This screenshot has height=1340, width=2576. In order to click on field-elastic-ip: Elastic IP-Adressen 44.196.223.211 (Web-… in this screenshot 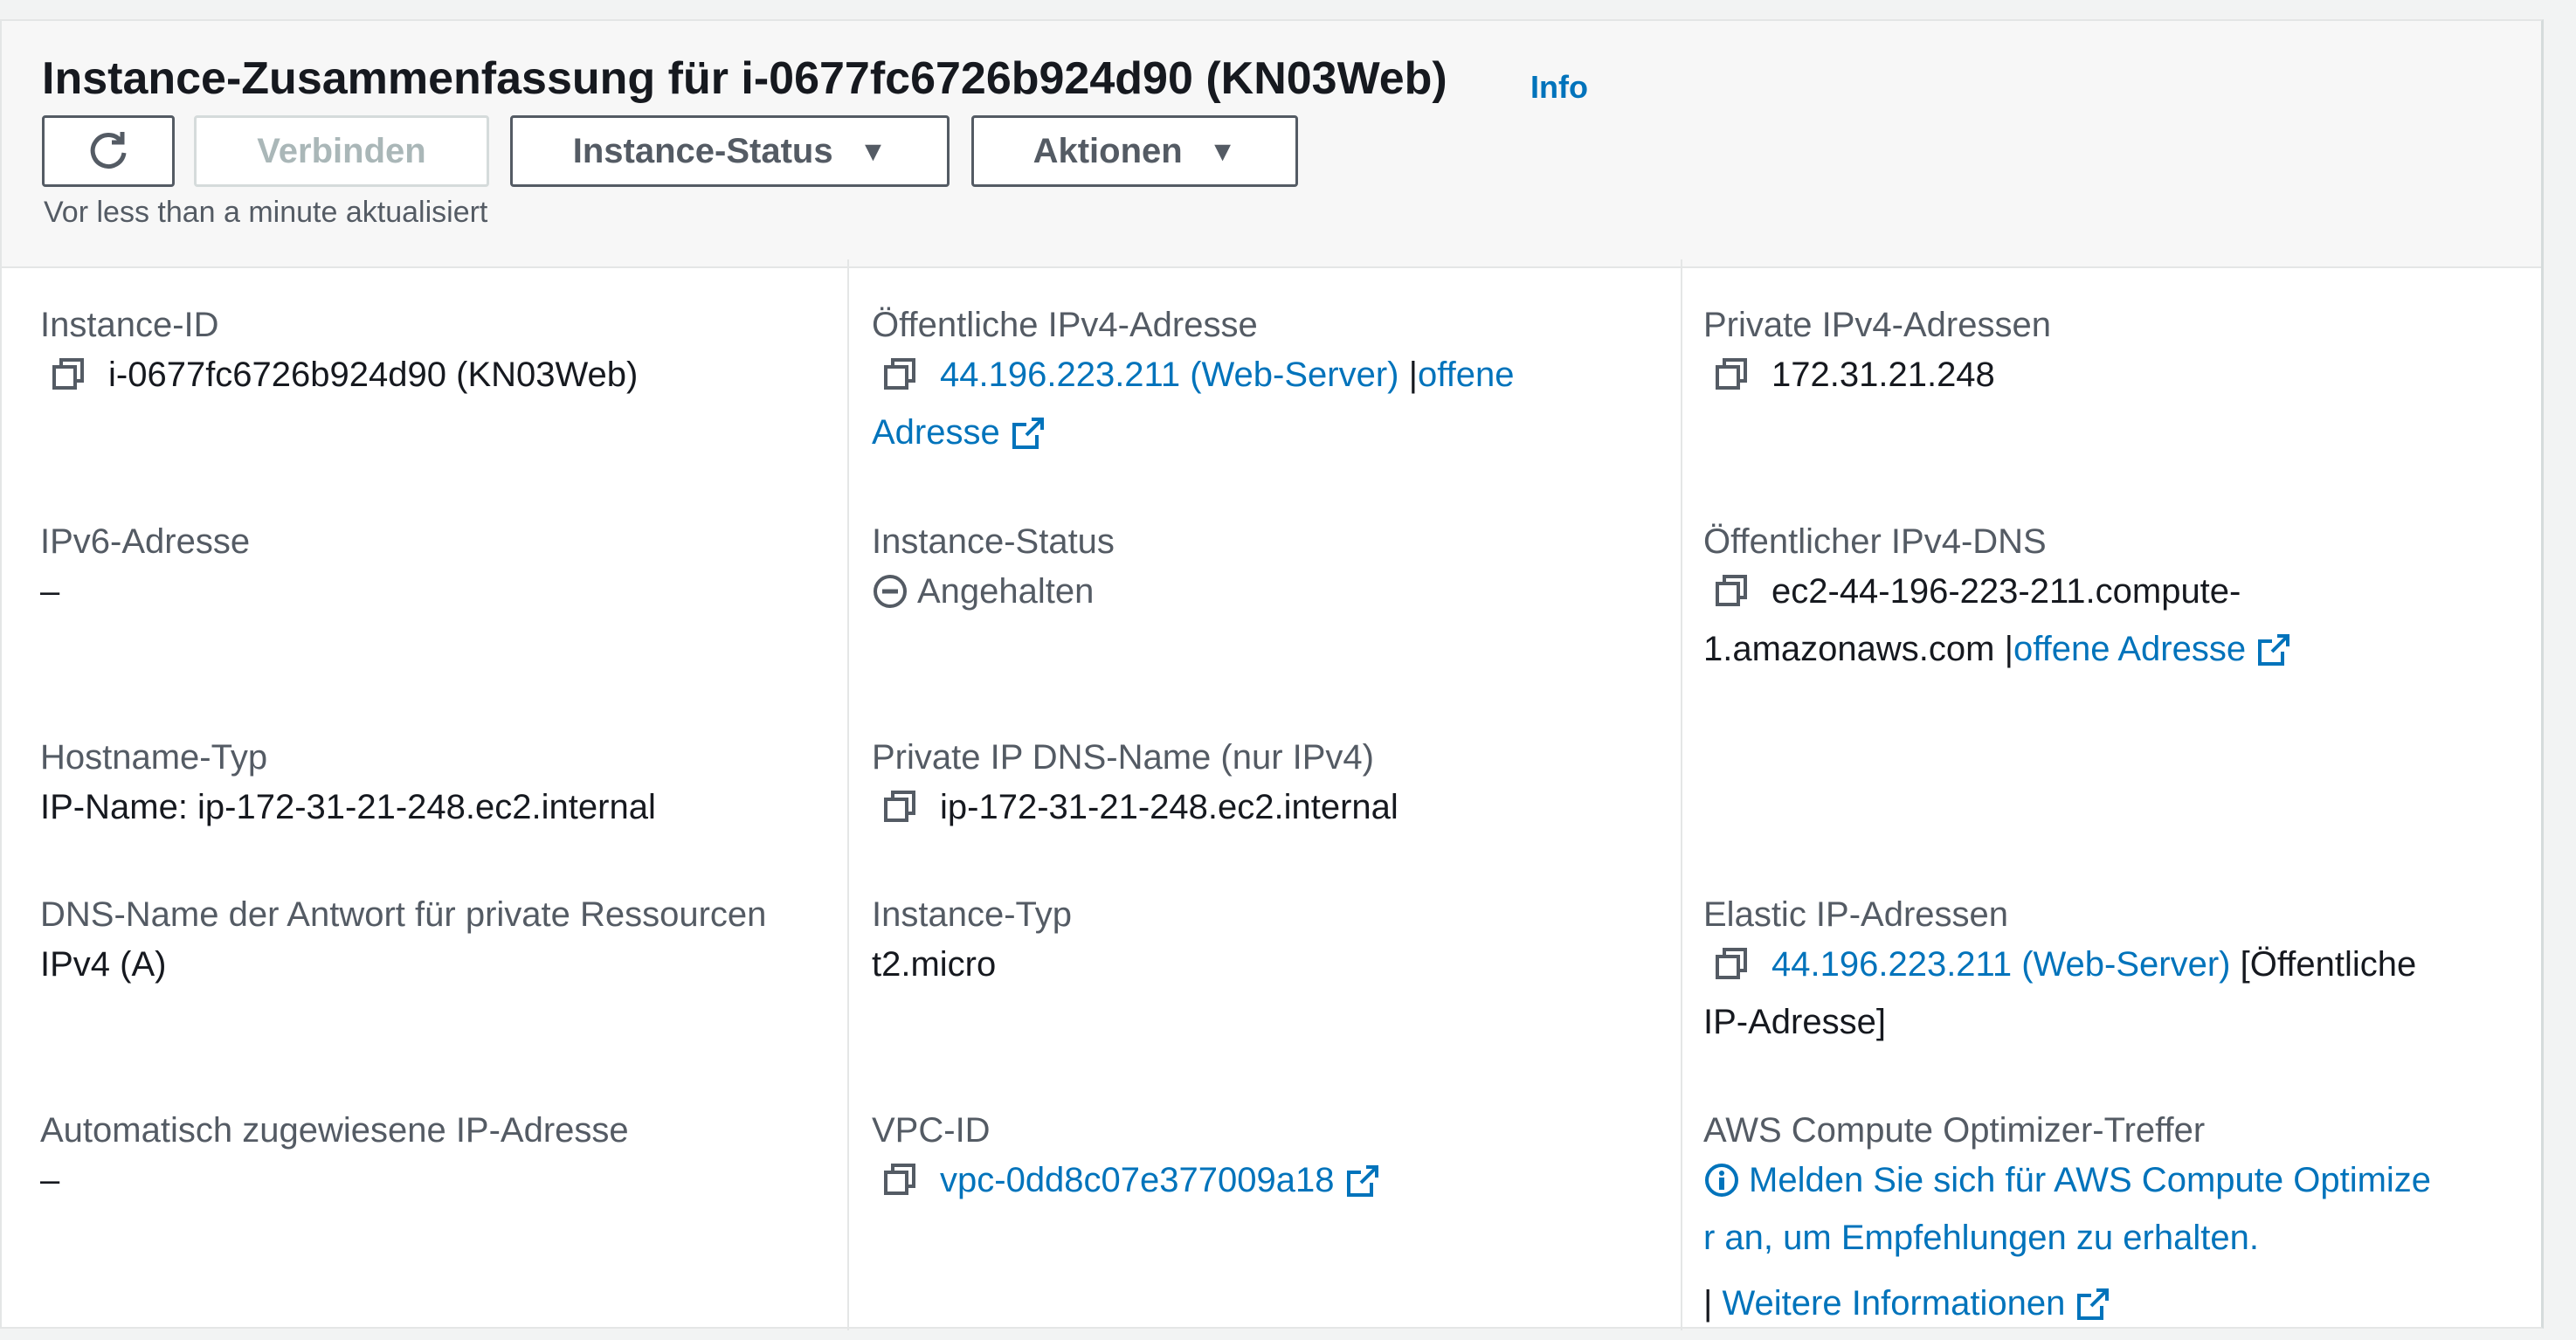, I will do `click(2059, 972)`.